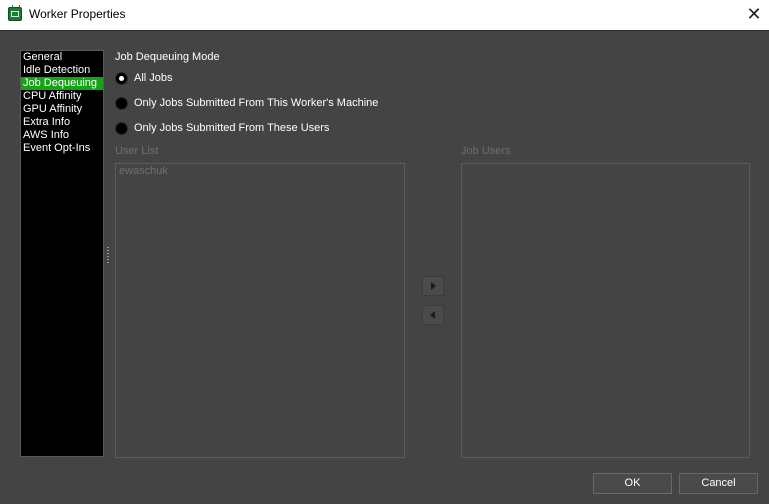 The image size is (769, 504). I want to click on dequeuing-mode-title: Job Dequeuing Mode, so click(167, 57).